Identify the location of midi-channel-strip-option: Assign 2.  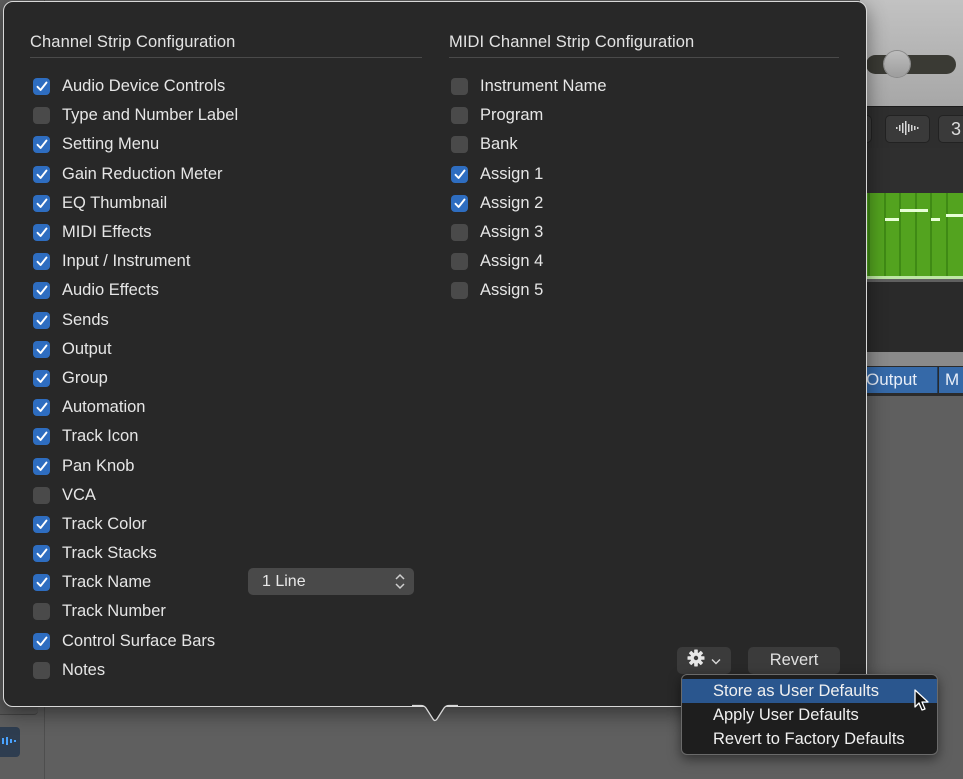
(529, 203).